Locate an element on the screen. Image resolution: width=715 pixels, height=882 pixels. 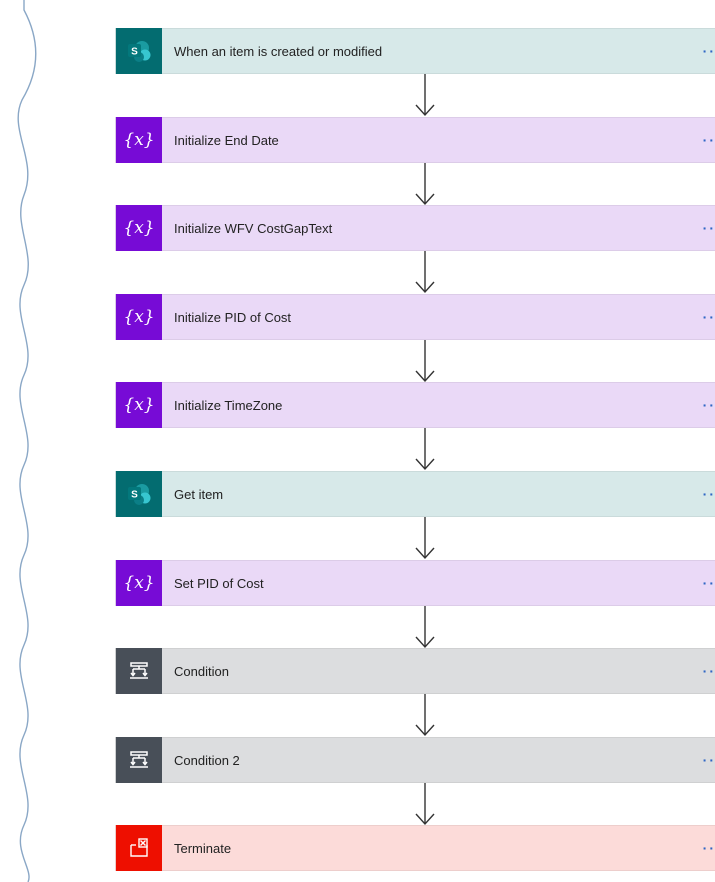
flow-step-label: Condition 2 is located at coordinates (207, 760).